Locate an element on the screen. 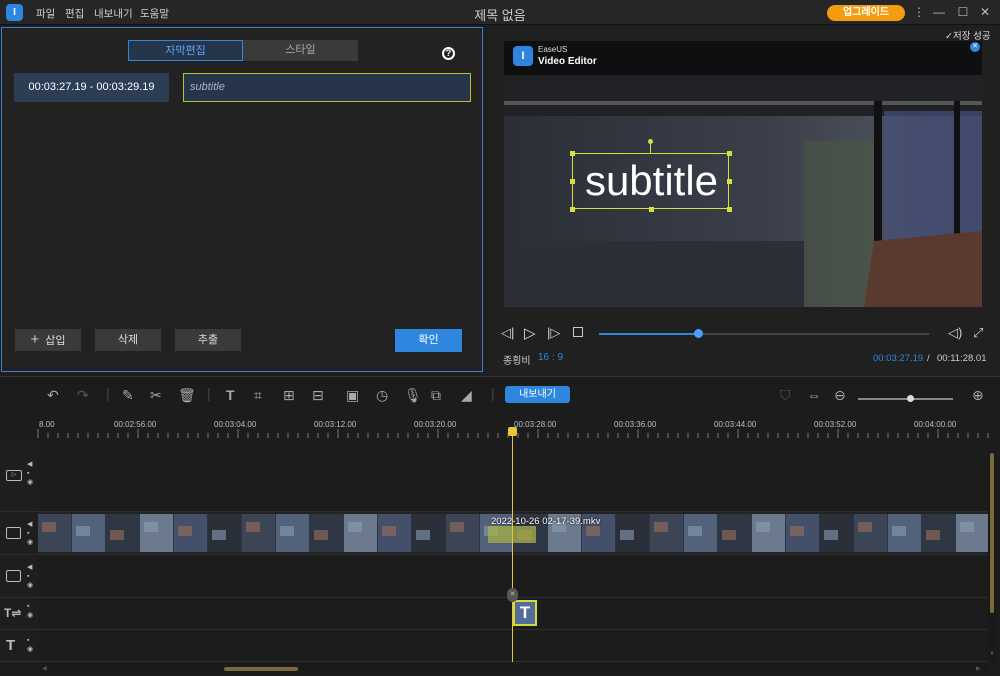 The width and height of the screenshot is (1000, 676). zoom-slider is located at coordinates (905, 398).